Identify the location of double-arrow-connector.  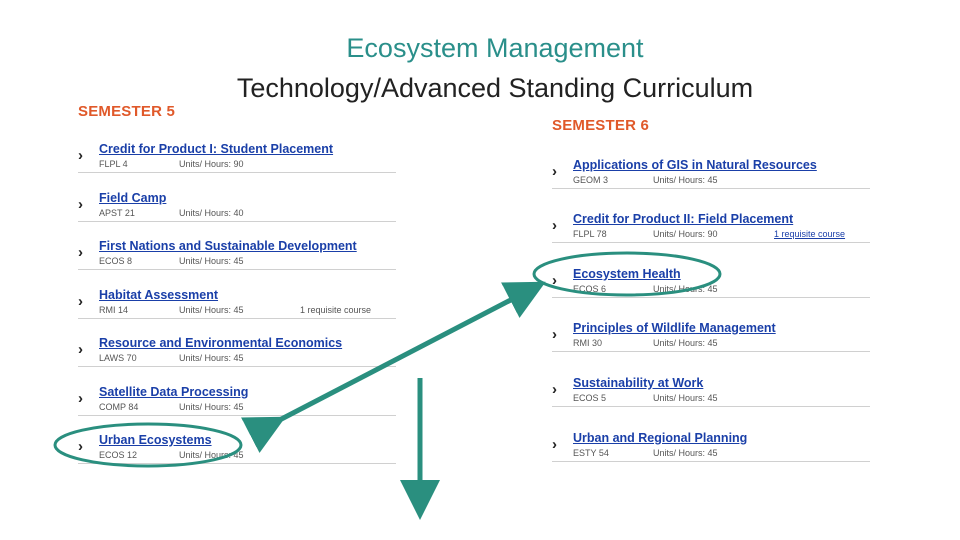
(393, 367).